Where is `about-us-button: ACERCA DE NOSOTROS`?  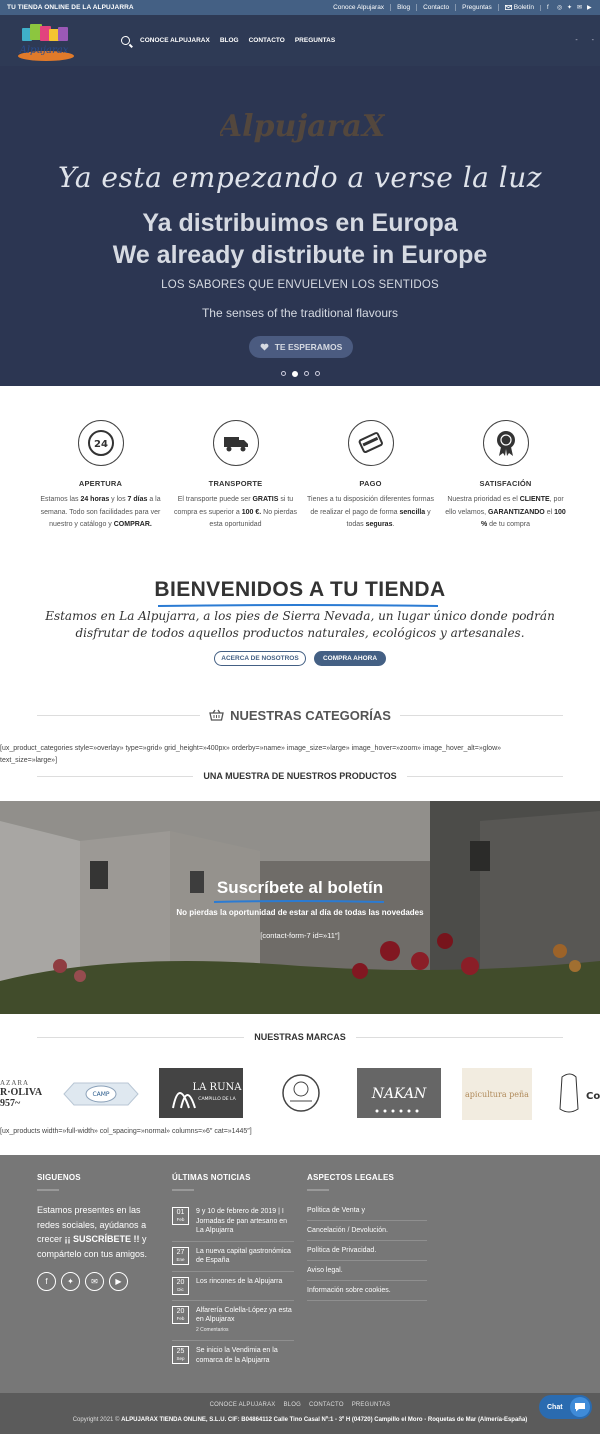
about-us-button: ACERCA DE NOSOTROS is located at coordinates (260, 658).